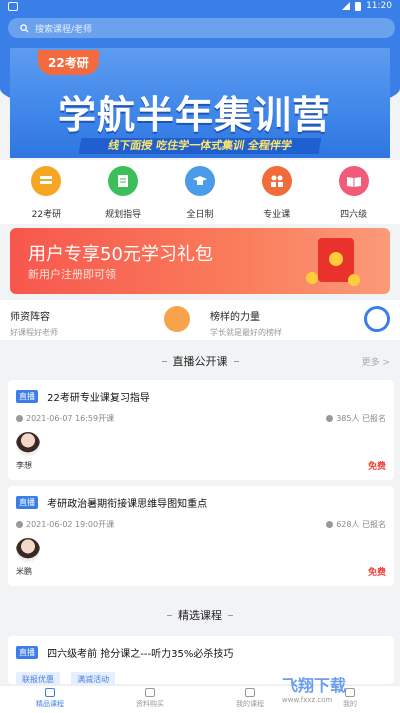 The image size is (400, 713). I want to click on quick-nav-planning: 规划指导, so click(123, 192).